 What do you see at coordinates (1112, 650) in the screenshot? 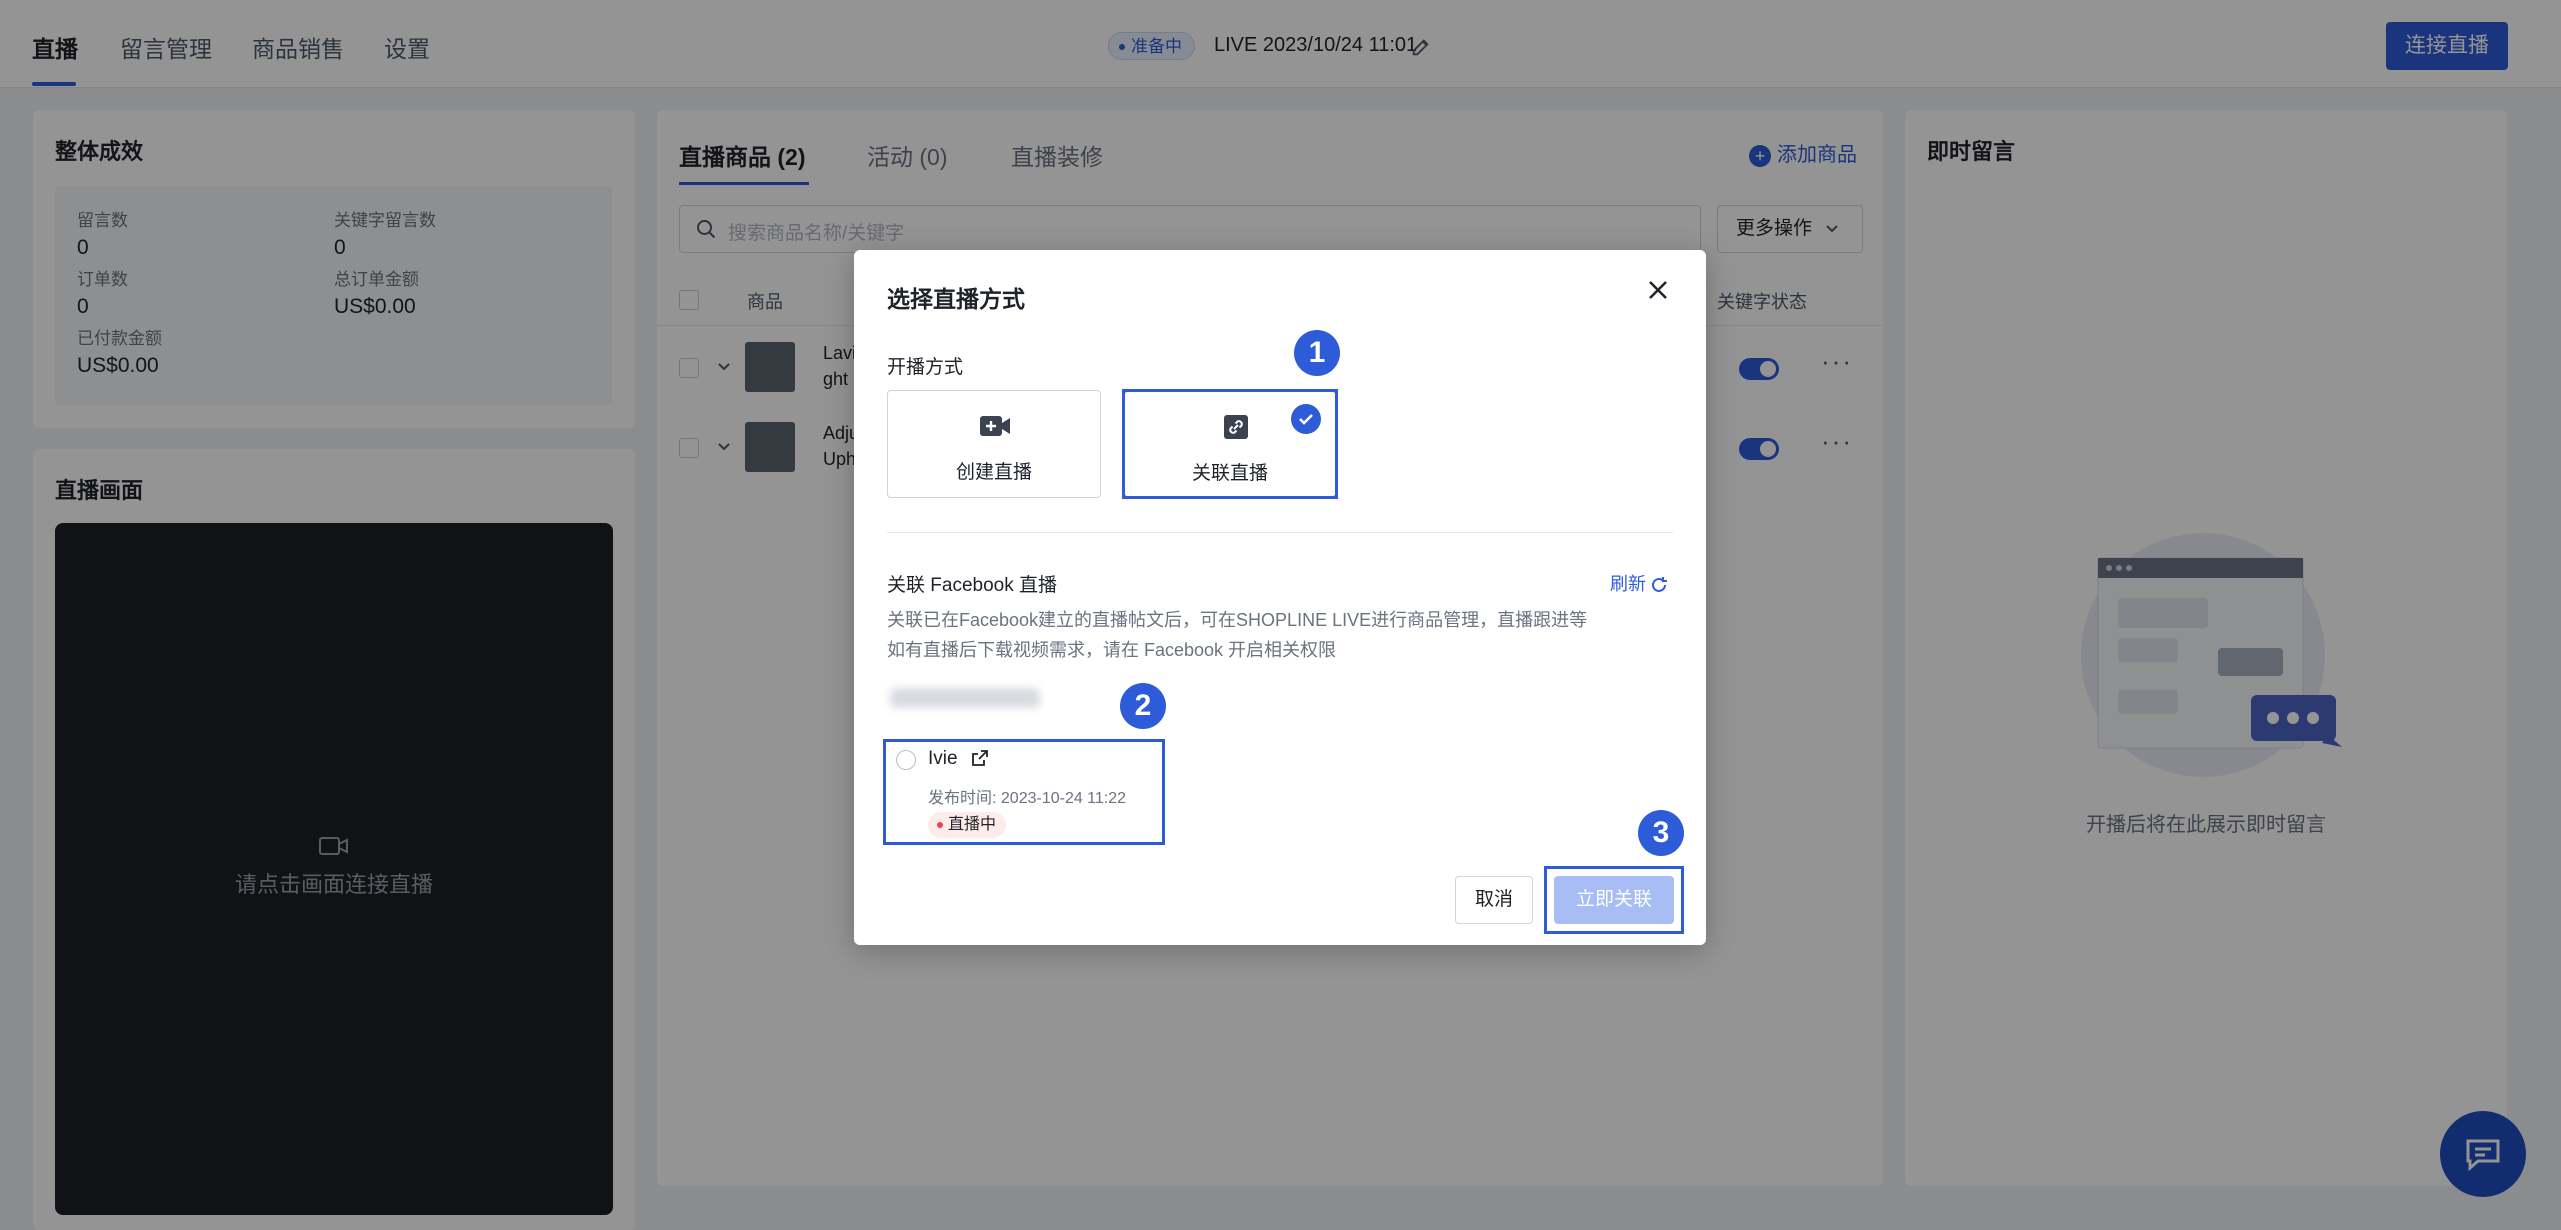
I see `description-line: 如有直播后下载视频需求，请在 Facebook 开启相关权限` at bounding box center [1112, 650].